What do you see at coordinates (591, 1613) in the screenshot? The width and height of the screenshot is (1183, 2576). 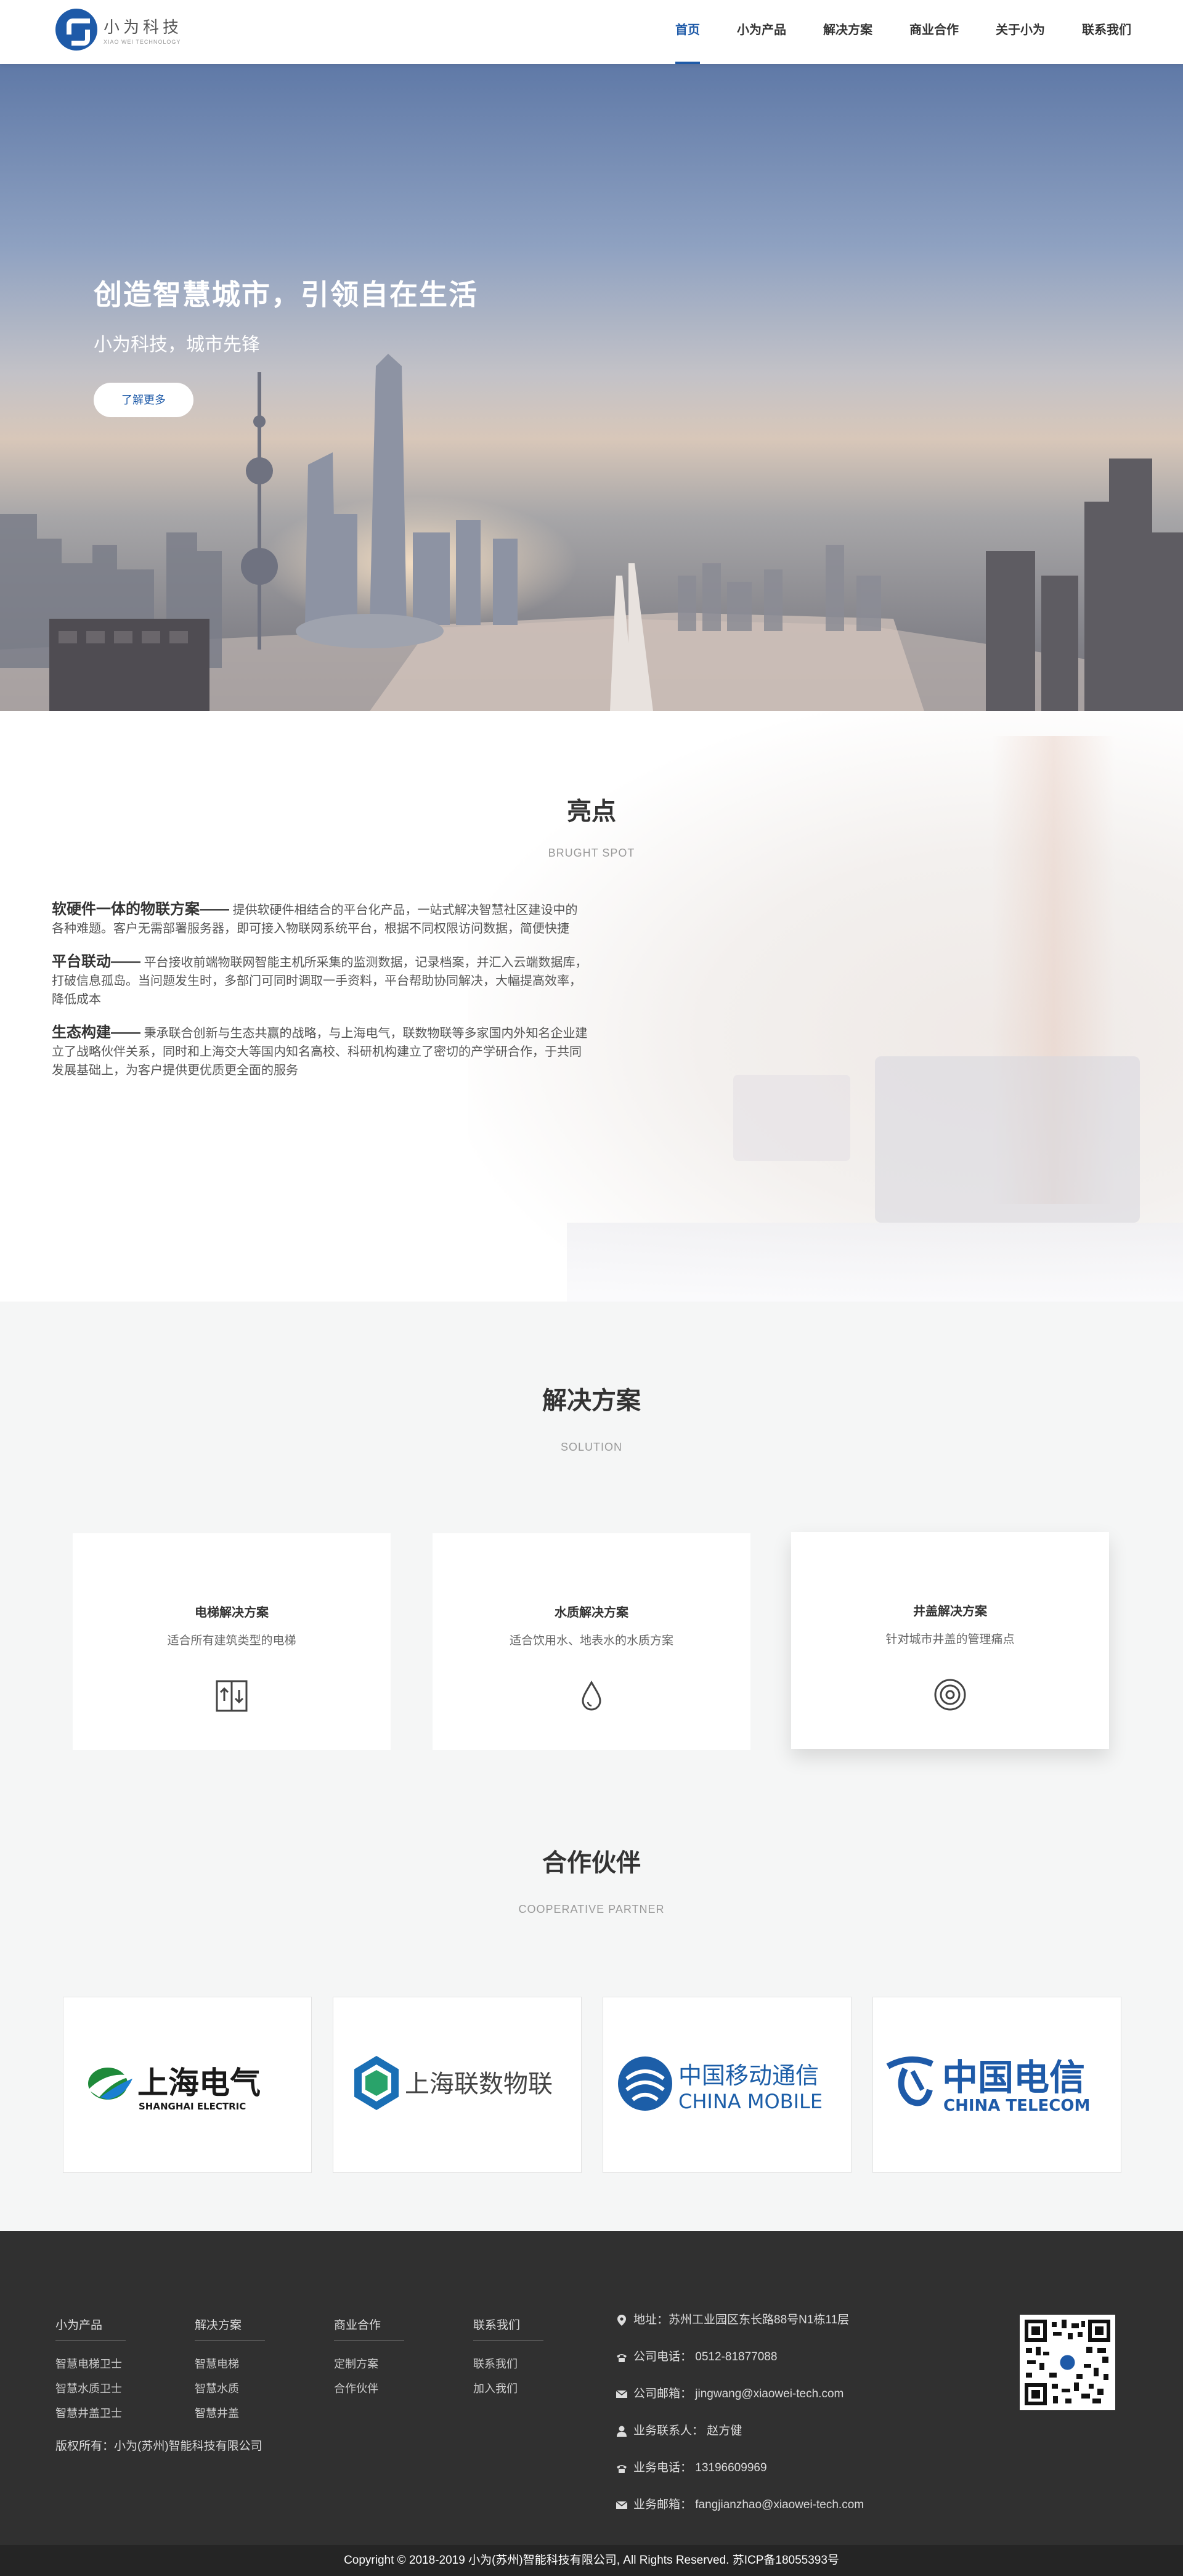 I see `solution-name: 水质解决方案` at bounding box center [591, 1613].